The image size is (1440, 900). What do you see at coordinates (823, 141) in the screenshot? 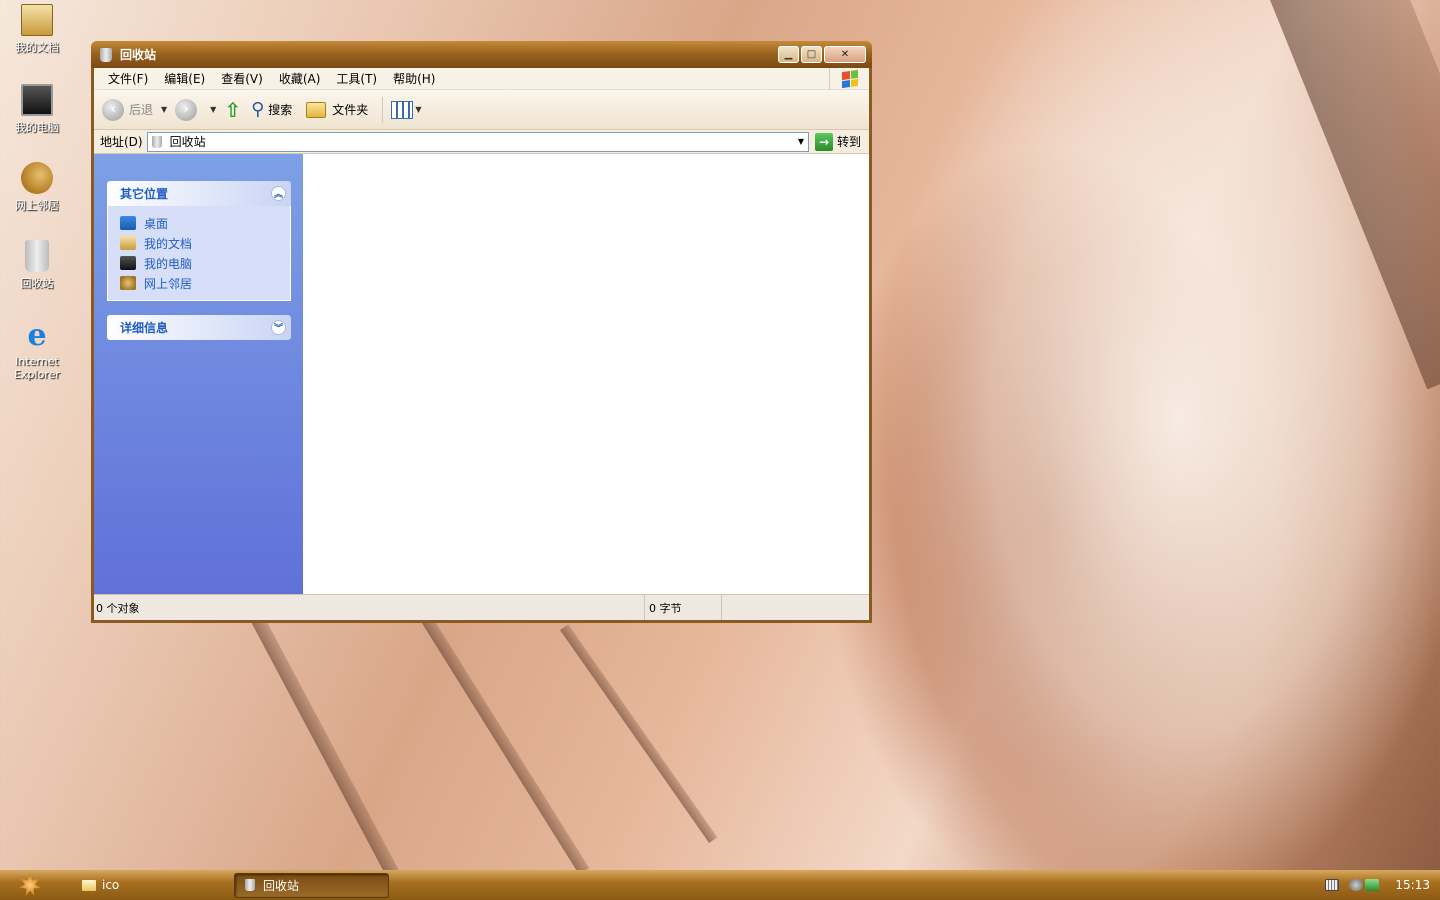
I see `go-arrow-icon: →` at bounding box center [823, 141].